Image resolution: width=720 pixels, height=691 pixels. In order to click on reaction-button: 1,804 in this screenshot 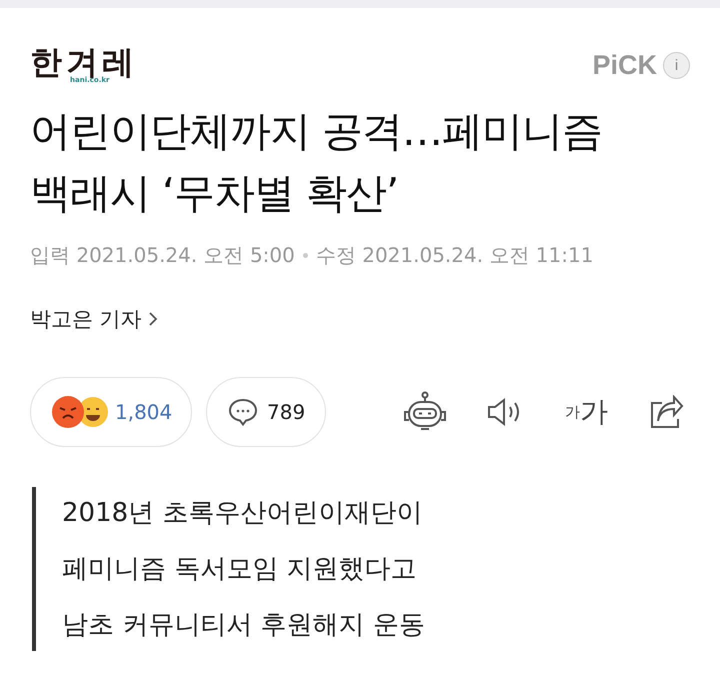, I will do `click(111, 412)`.